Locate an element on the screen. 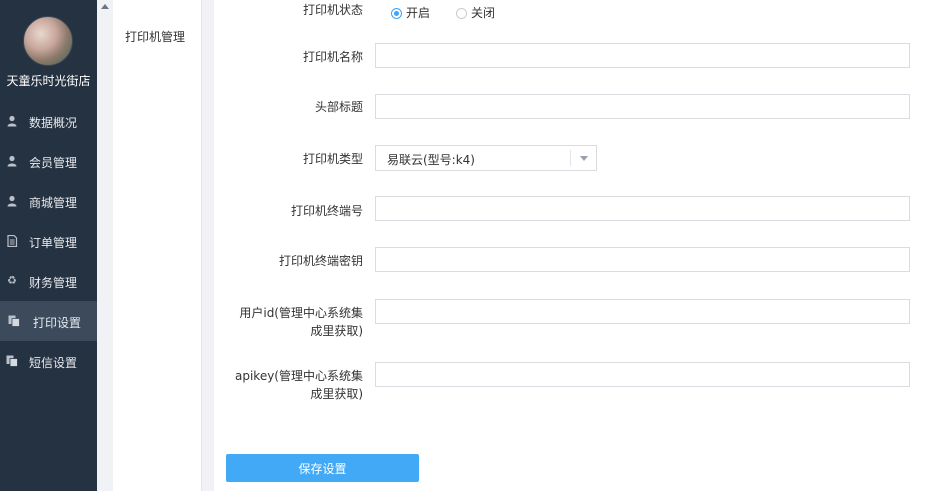 The image size is (928, 491). shop-name: 天童乐时光街店 is located at coordinates (48, 81).